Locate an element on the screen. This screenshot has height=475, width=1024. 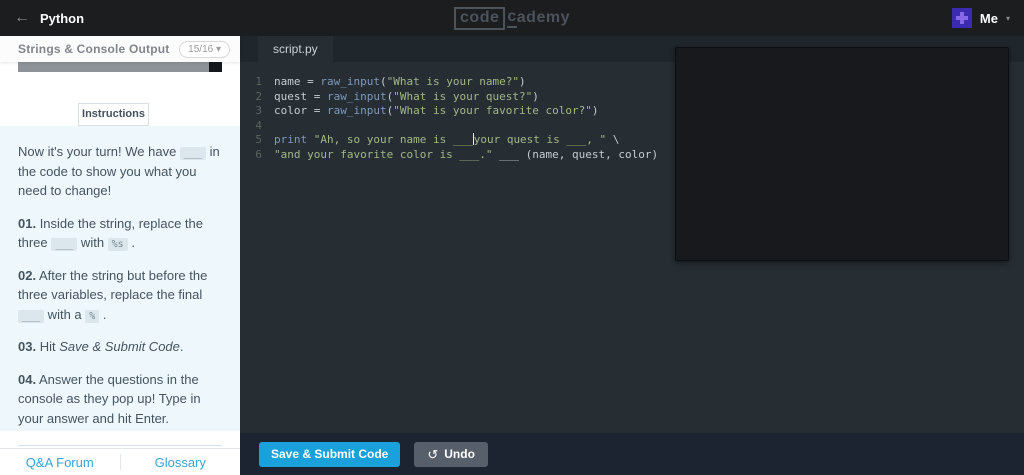
qa-forum-link: Q&A Forum is located at coordinates (60, 462).